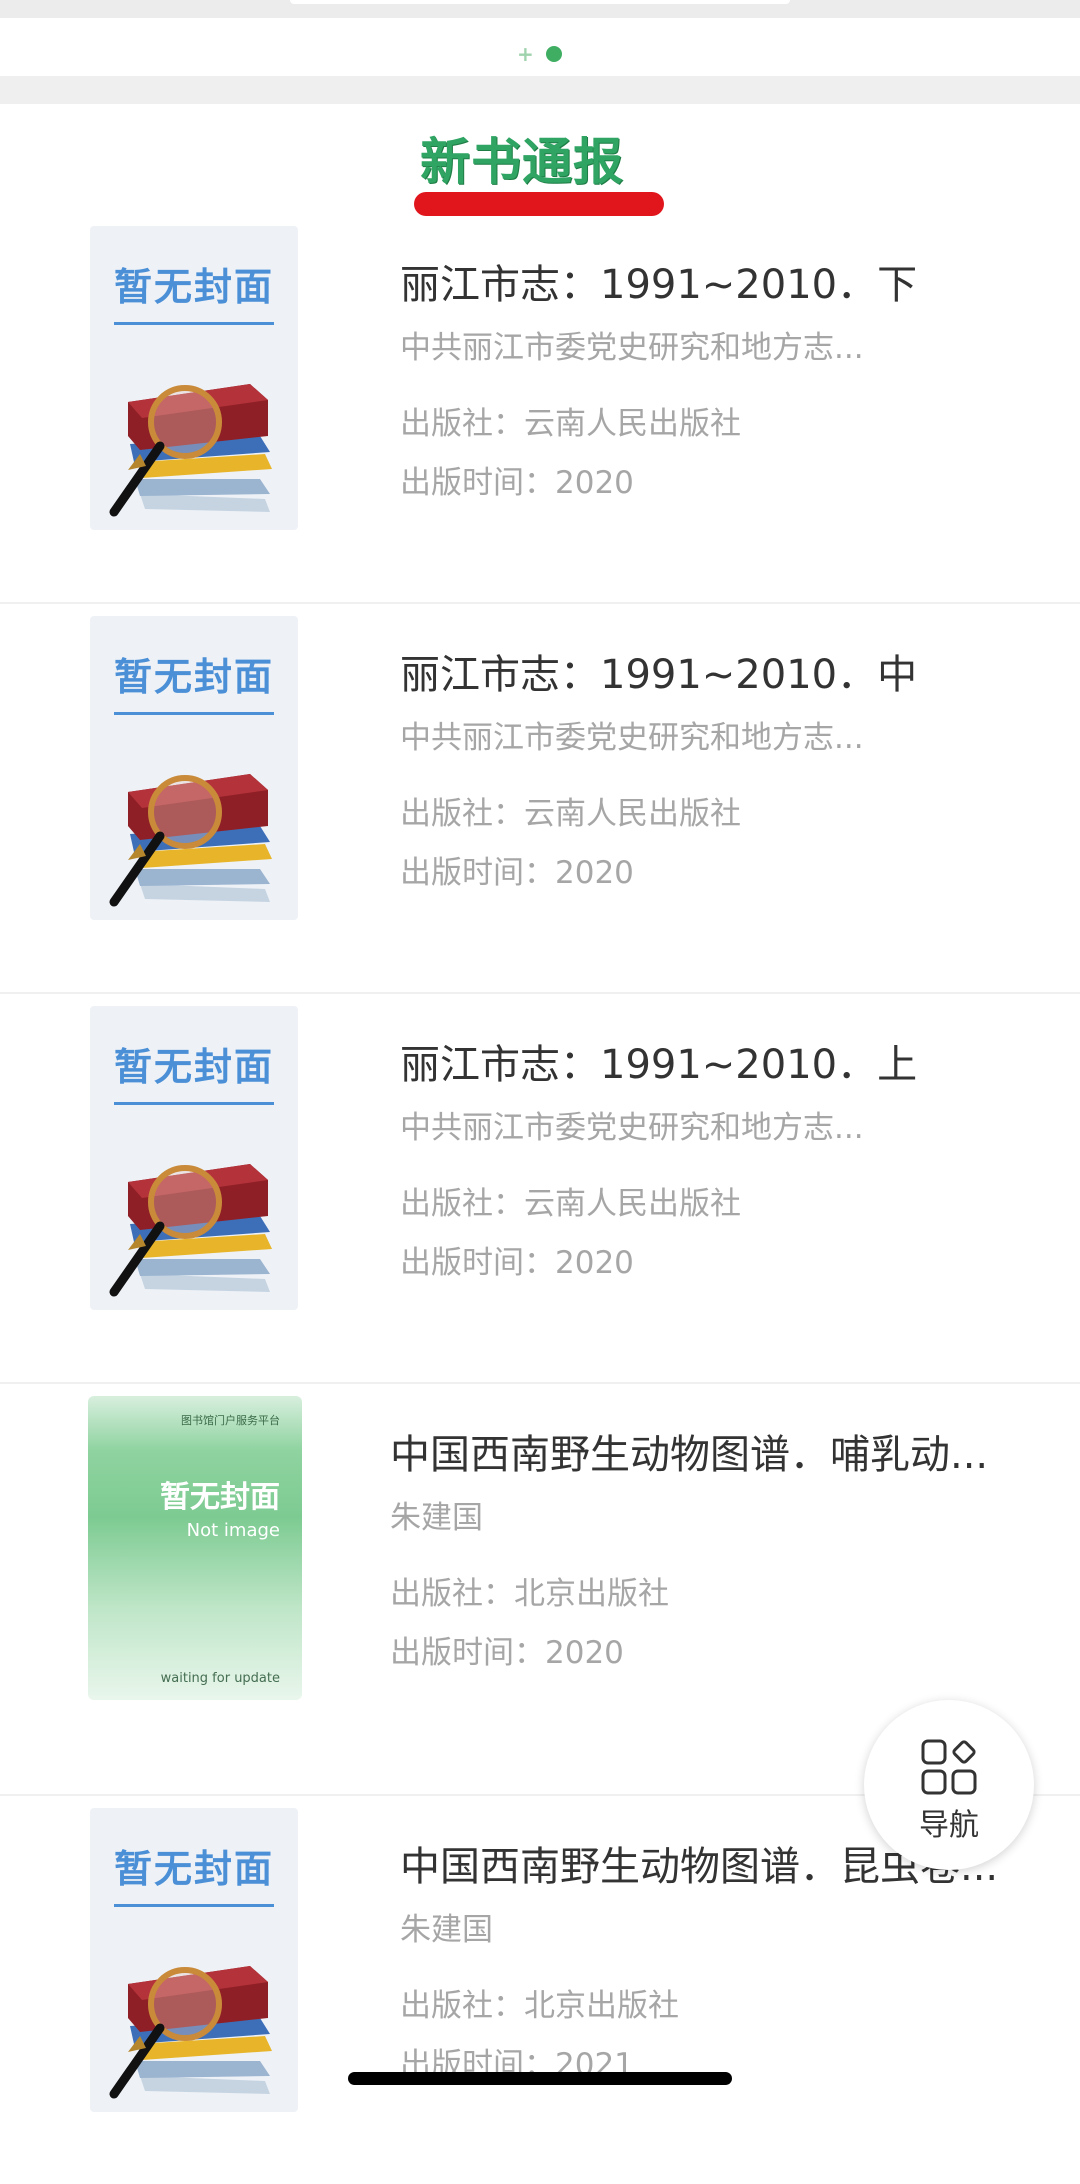 The height and width of the screenshot is (2184, 1080). I want to click on section-title: 新书通报, so click(522, 162).